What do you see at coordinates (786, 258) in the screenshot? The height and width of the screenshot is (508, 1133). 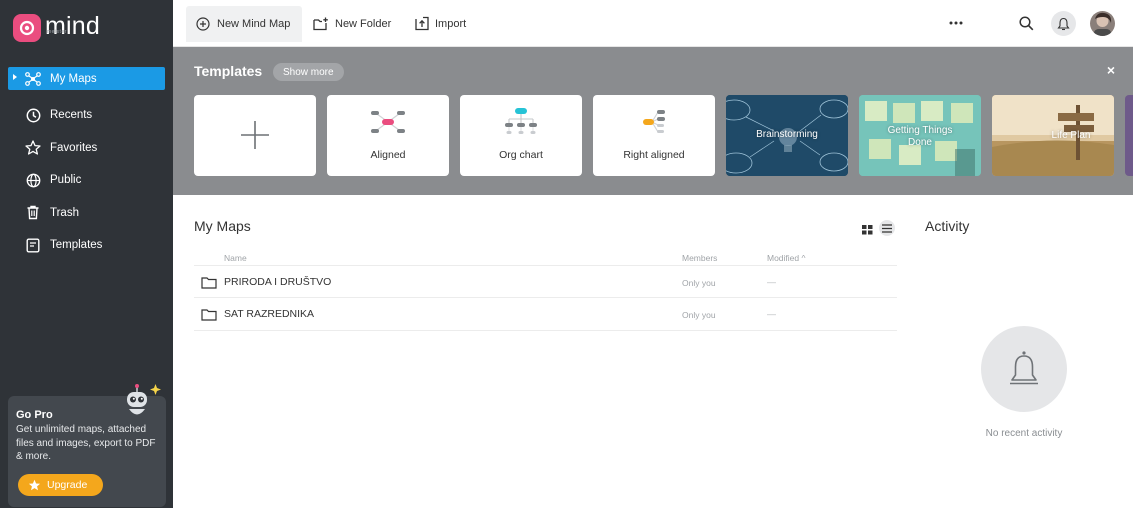 I see `column-header-modified: Modified ^` at bounding box center [786, 258].